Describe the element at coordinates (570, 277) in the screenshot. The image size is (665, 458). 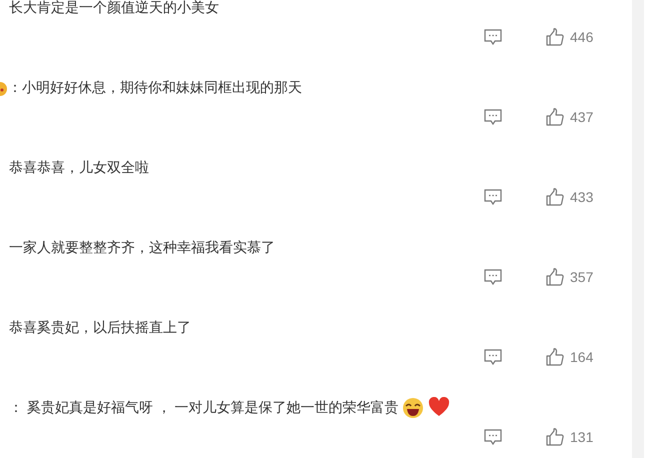
I see `like-button: 357` at that location.